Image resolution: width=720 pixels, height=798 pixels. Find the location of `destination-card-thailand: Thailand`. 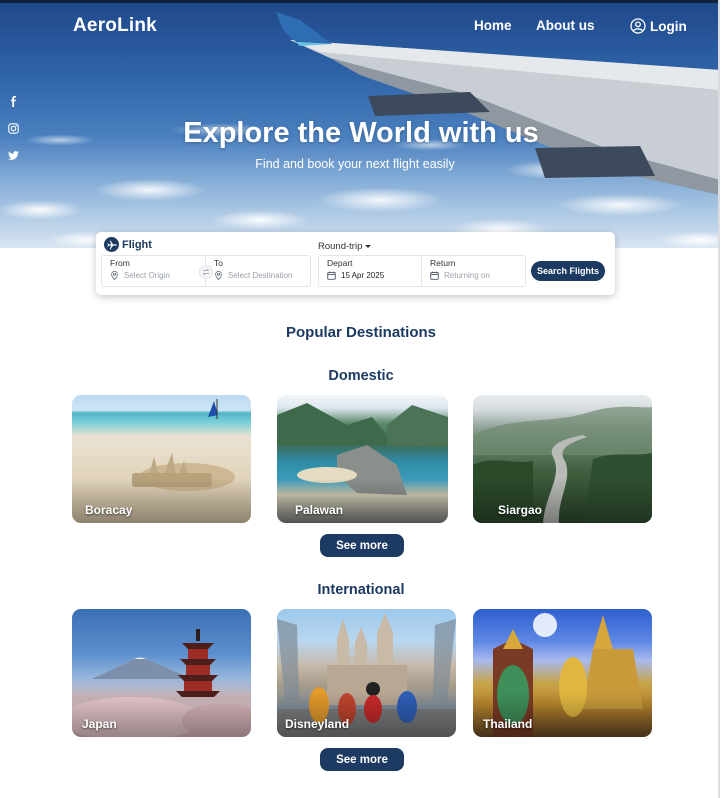

destination-card-thailand: Thailand is located at coordinates (562, 673).